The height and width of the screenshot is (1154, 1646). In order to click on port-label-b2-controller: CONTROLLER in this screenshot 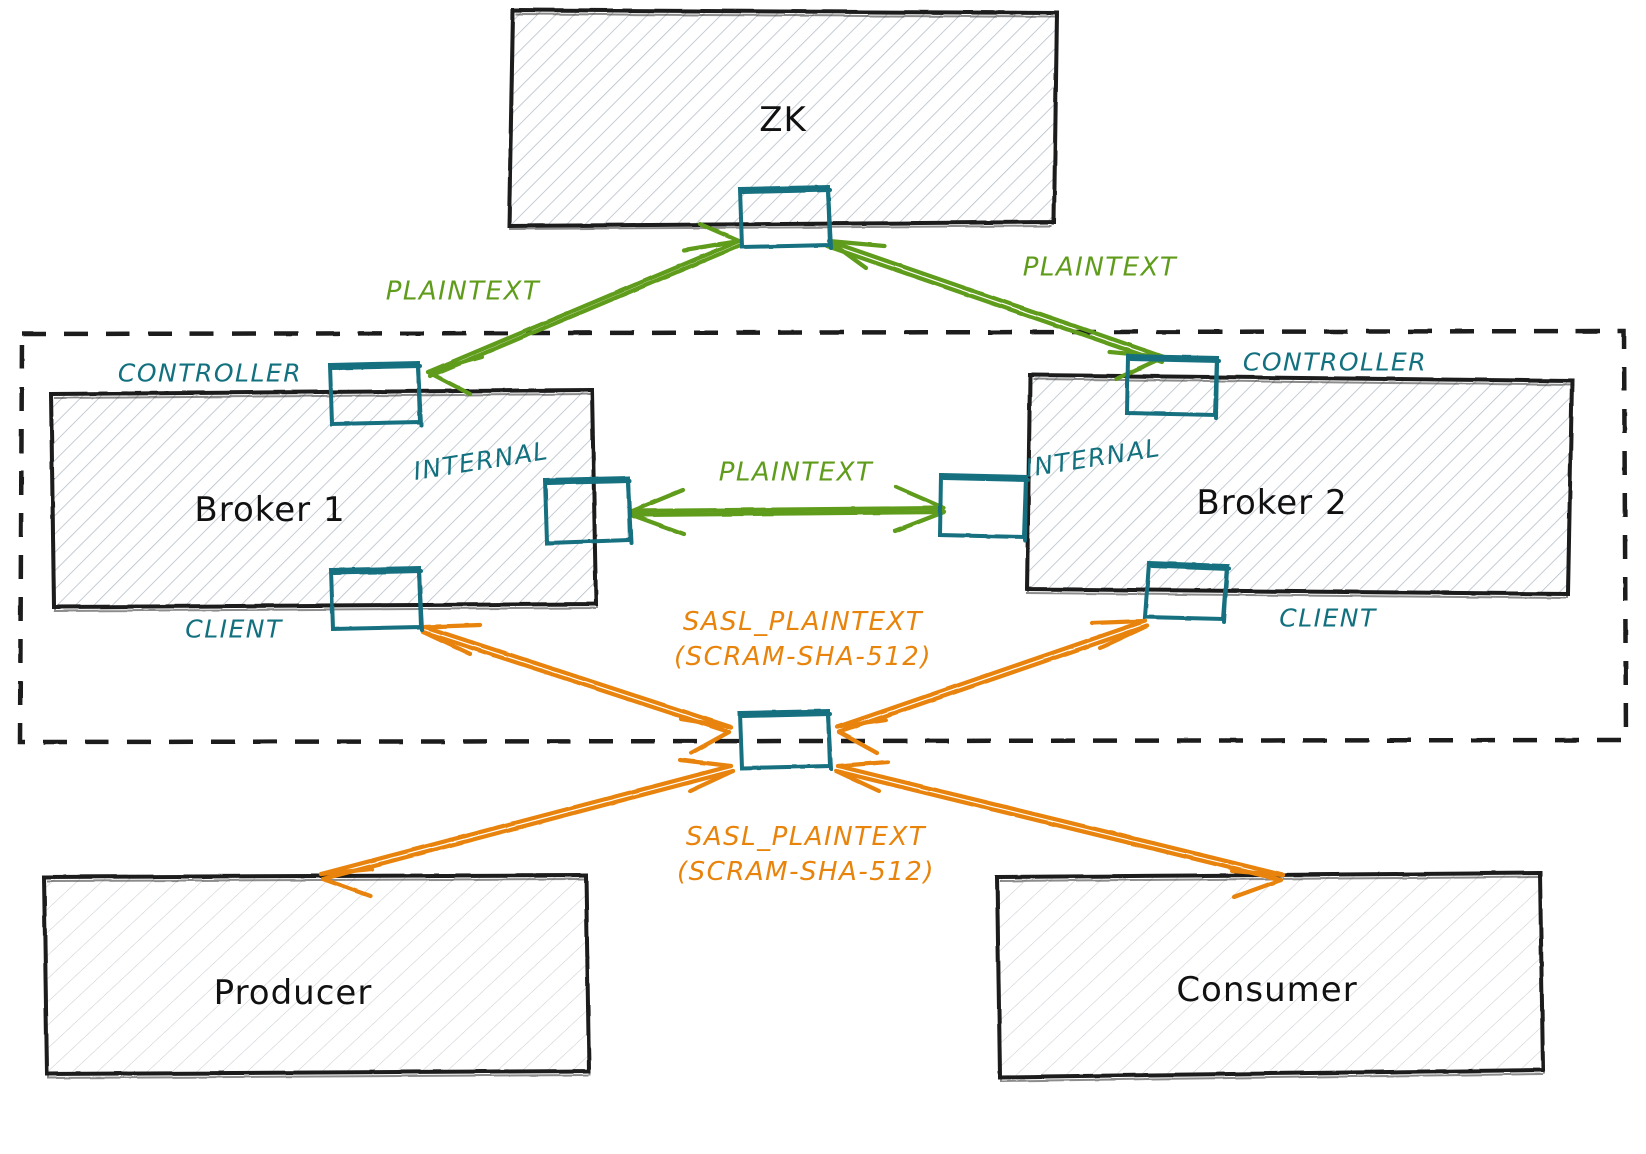, I will do `click(1335, 362)`.